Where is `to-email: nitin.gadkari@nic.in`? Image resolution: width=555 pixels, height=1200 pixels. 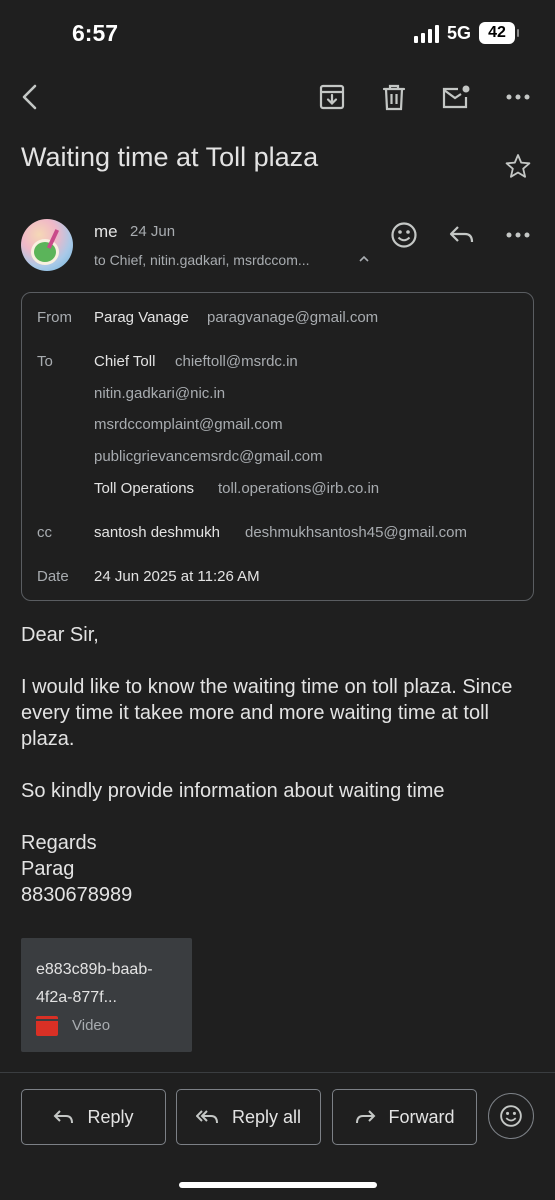
to-email: nitin.gadkari@nic.in is located at coordinates (159, 393).